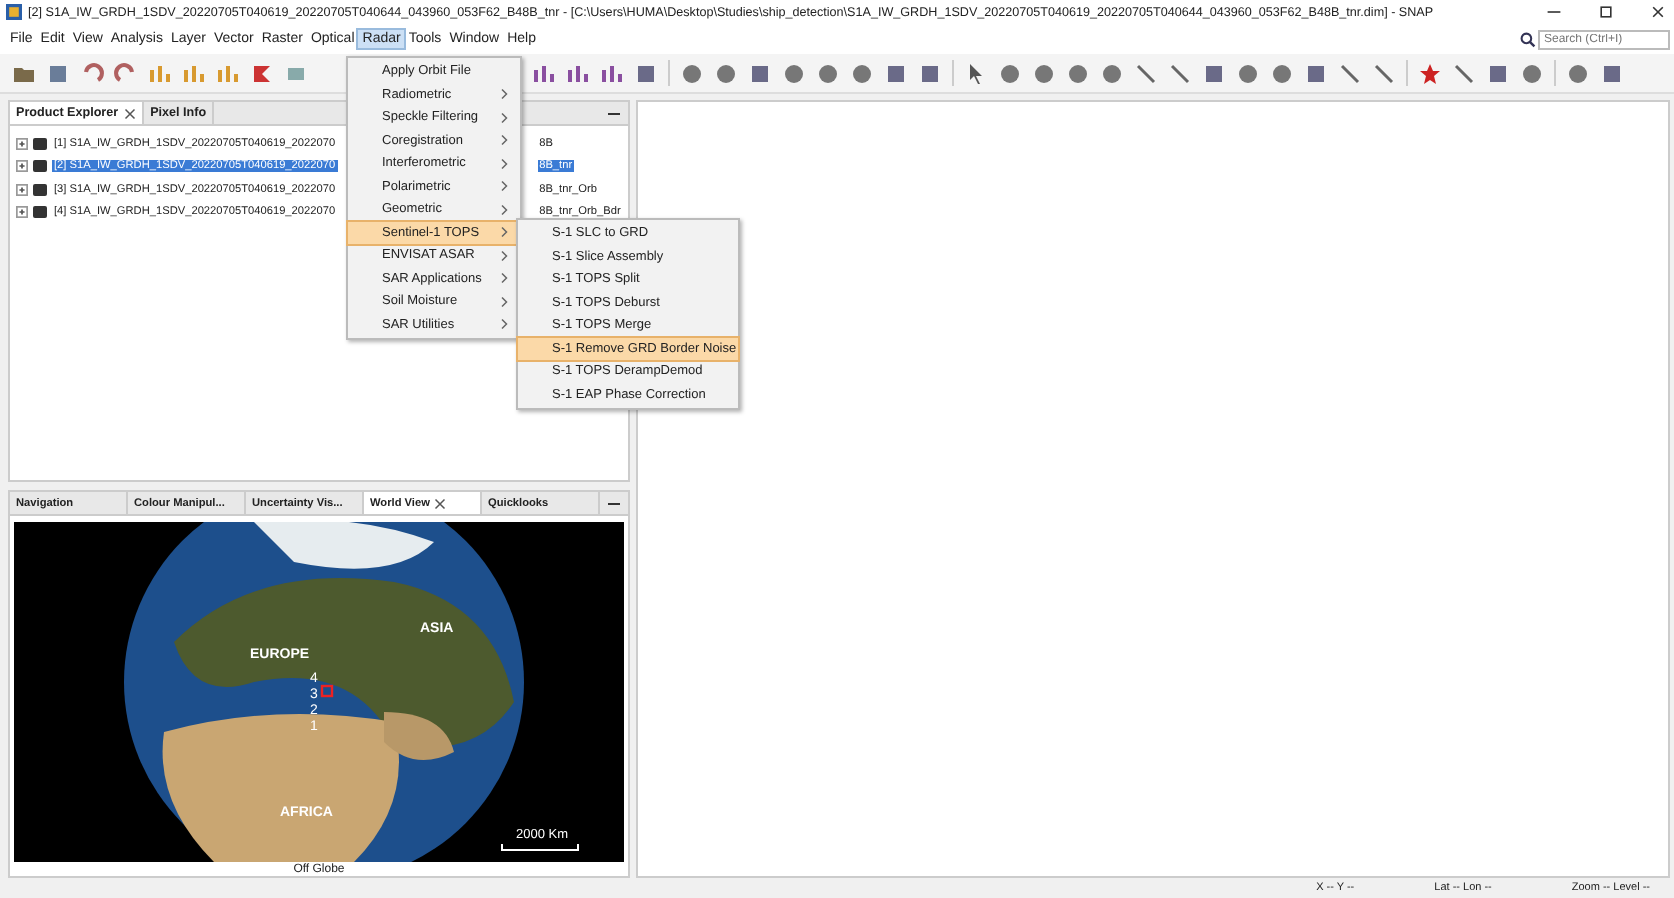 The image size is (1674, 898). Describe the element at coordinates (14, 12) in the screenshot. I see `app-icon` at that location.